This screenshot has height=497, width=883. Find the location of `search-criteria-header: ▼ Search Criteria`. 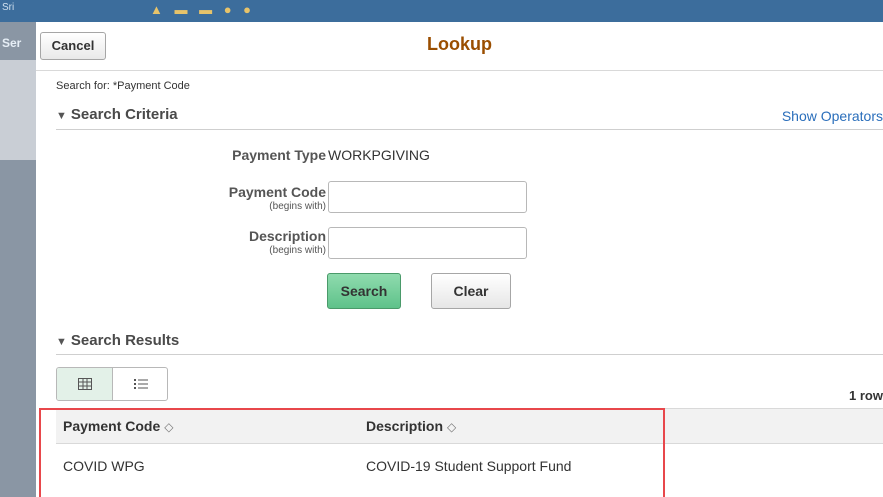

search-criteria-header: ▼ Search Criteria is located at coordinates (117, 114).